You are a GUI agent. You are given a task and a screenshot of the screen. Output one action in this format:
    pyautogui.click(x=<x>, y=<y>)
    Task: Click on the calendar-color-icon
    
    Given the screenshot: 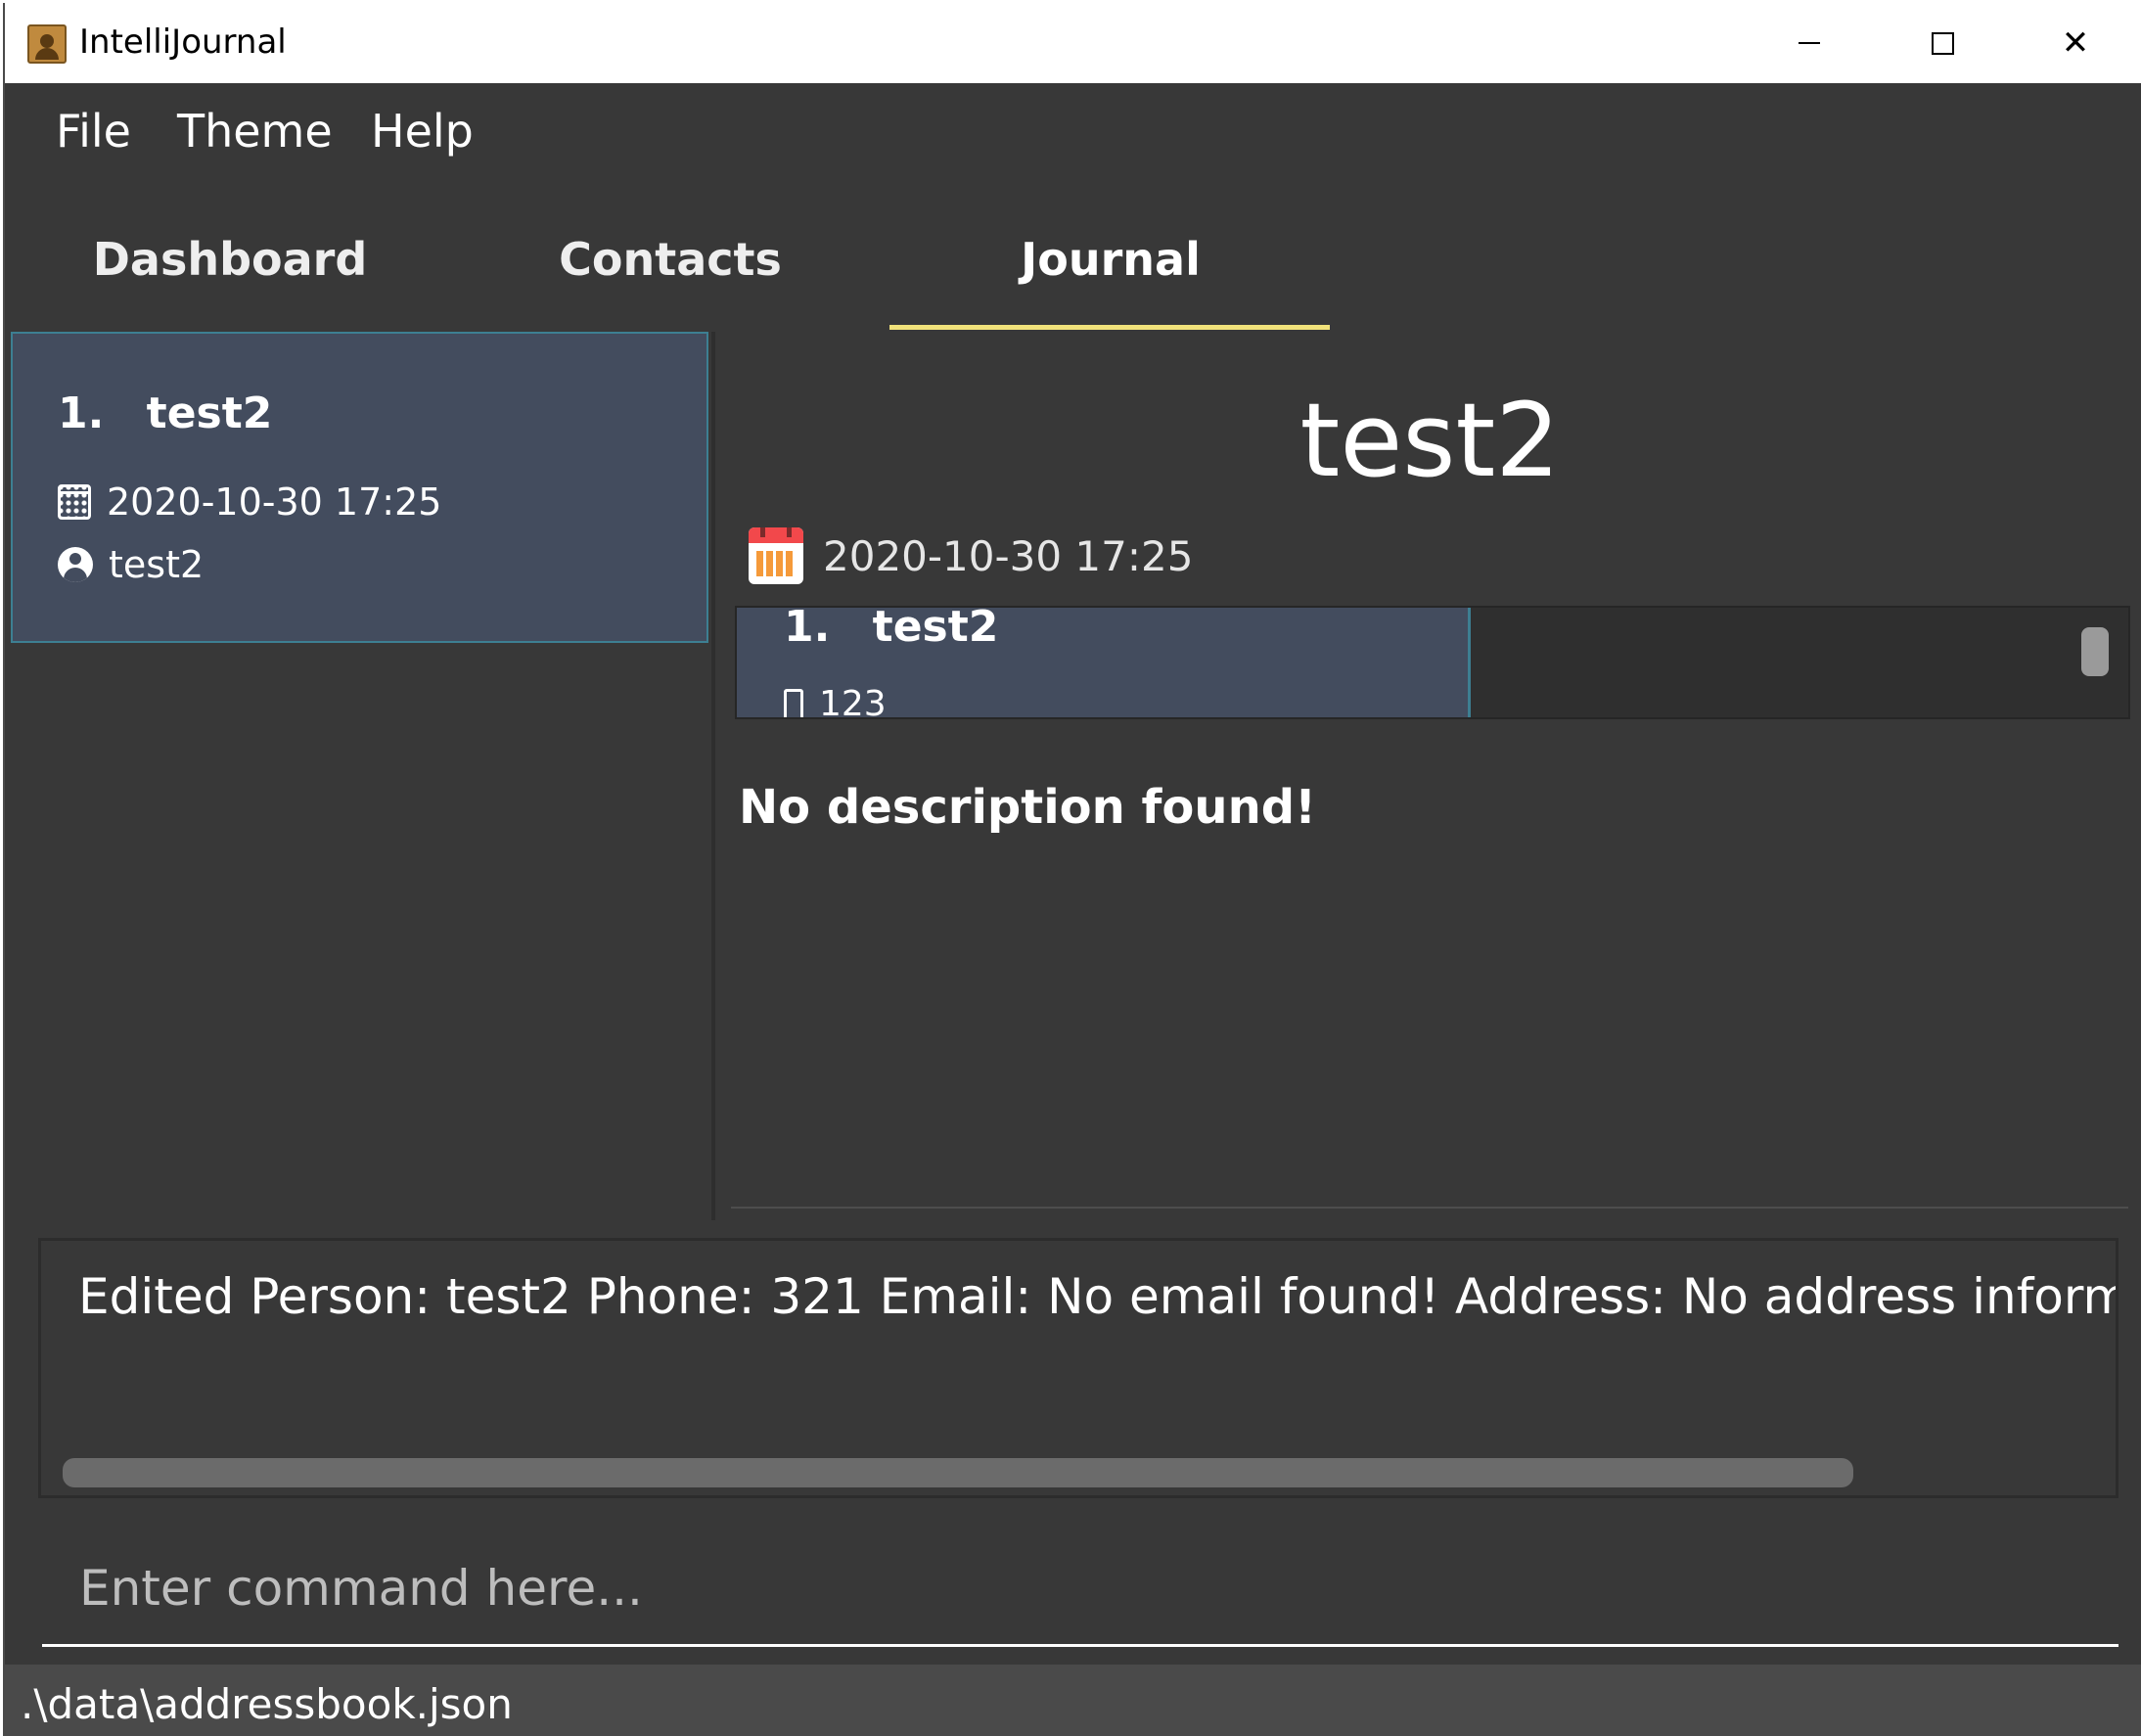 What is the action you would take?
    pyautogui.click(x=776, y=555)
    